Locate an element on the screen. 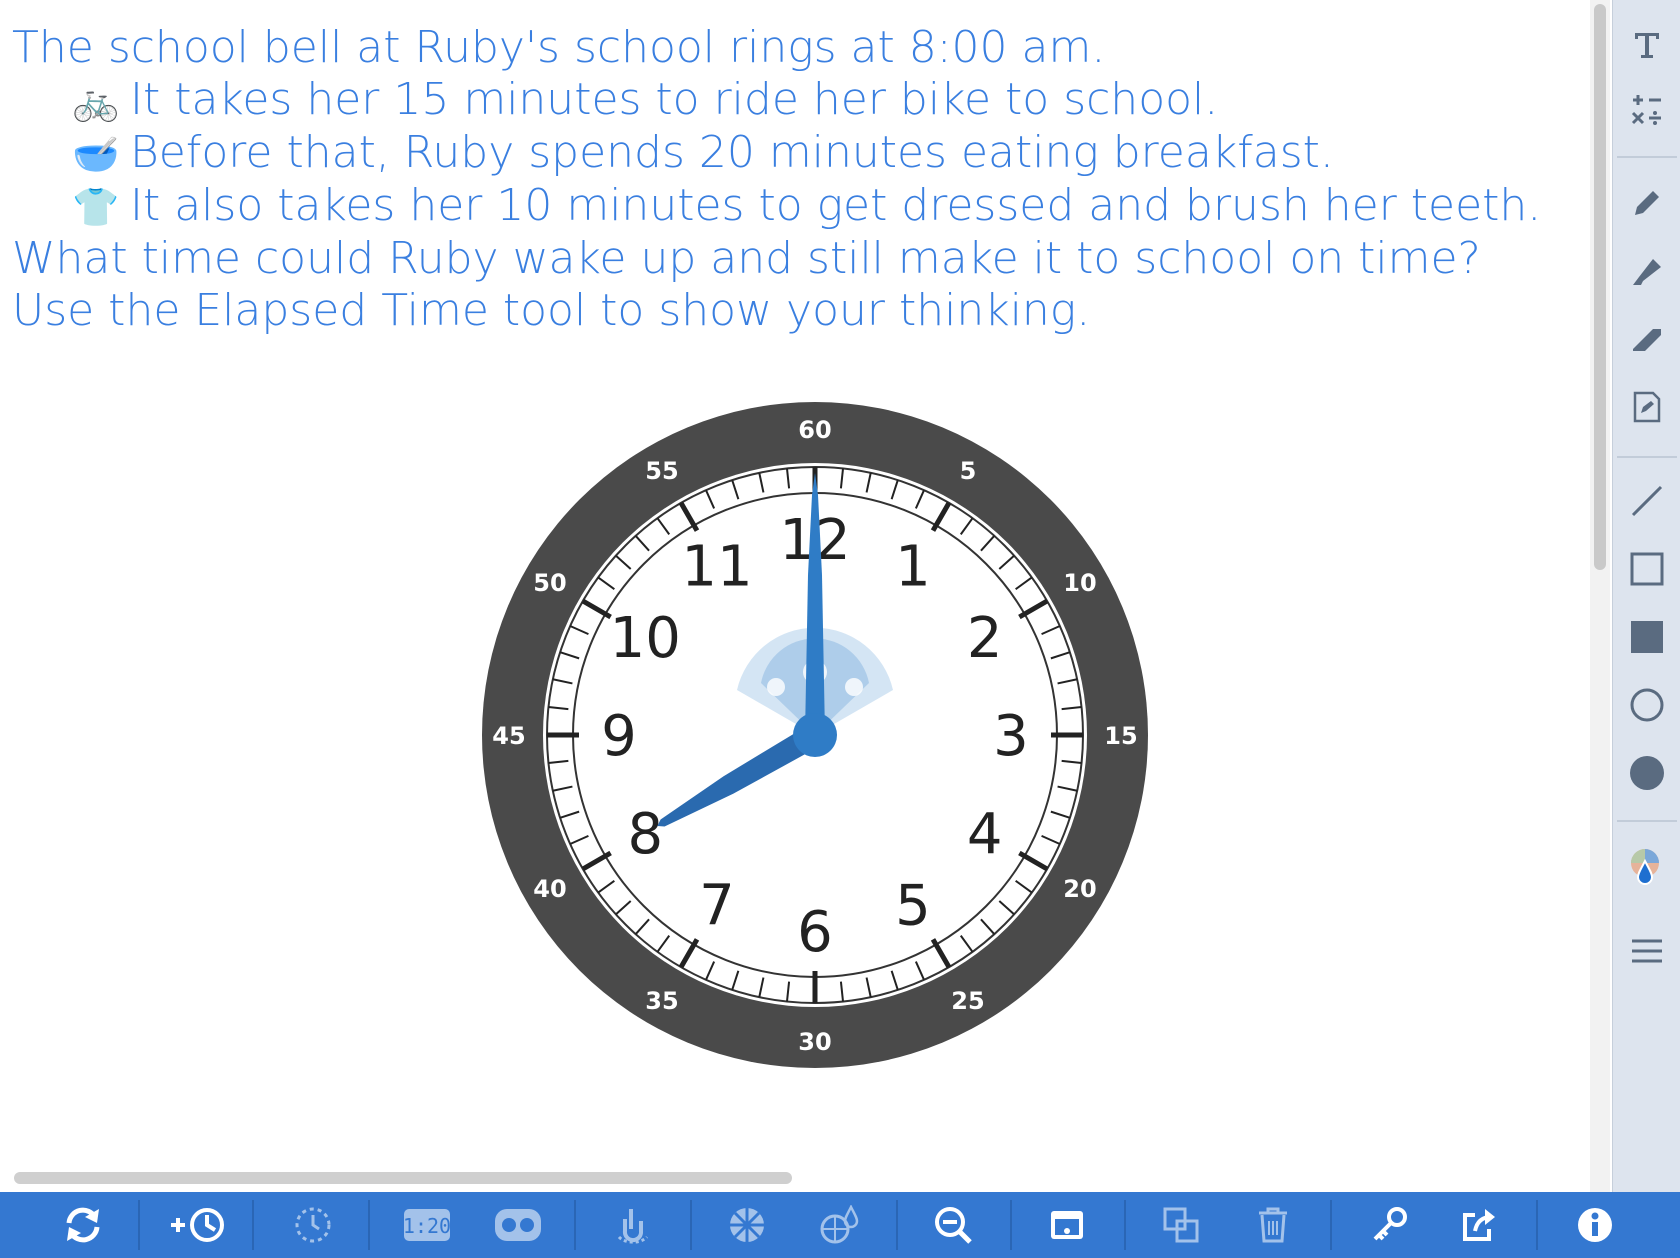 This screenshot has width=1680, height=1258. math-symbols-icon is located at coordinates (1646, 110).